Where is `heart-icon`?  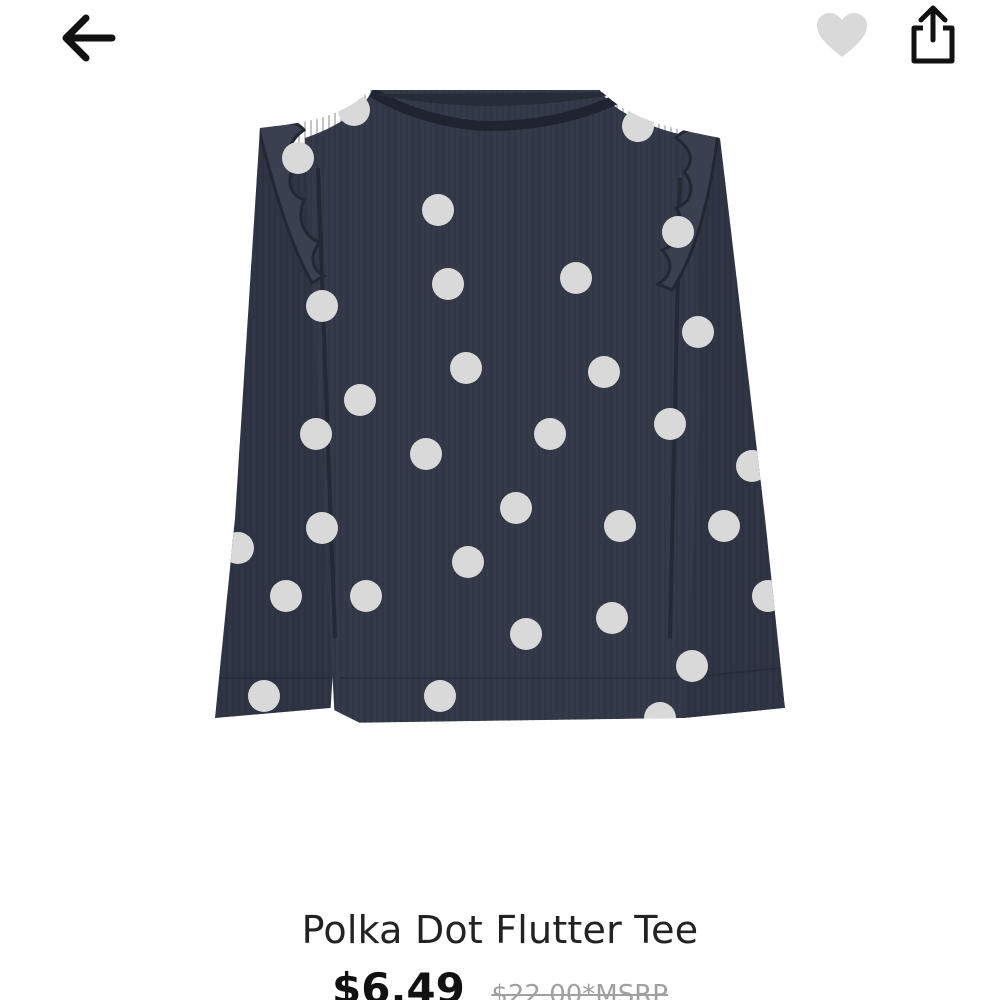
heart-icon is located at coordinates (842, 35).